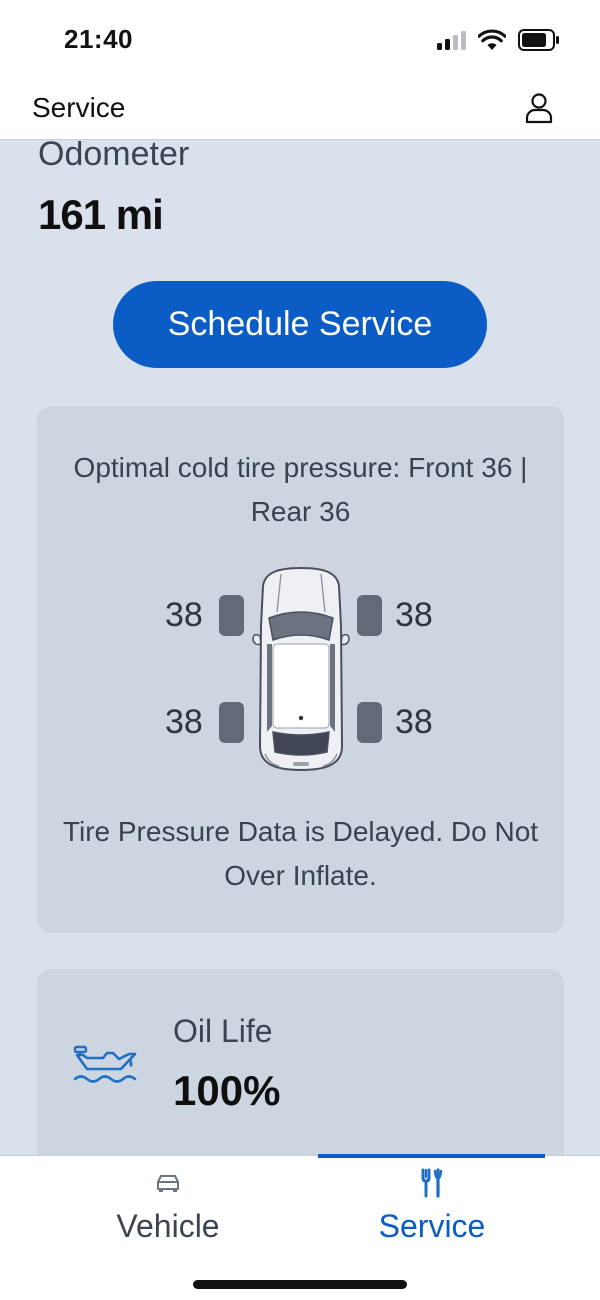  What do you see at coordinates (414, 615) in the screenshot?
I see `front-right-pressure: 38` at bounding box center [414, 615].